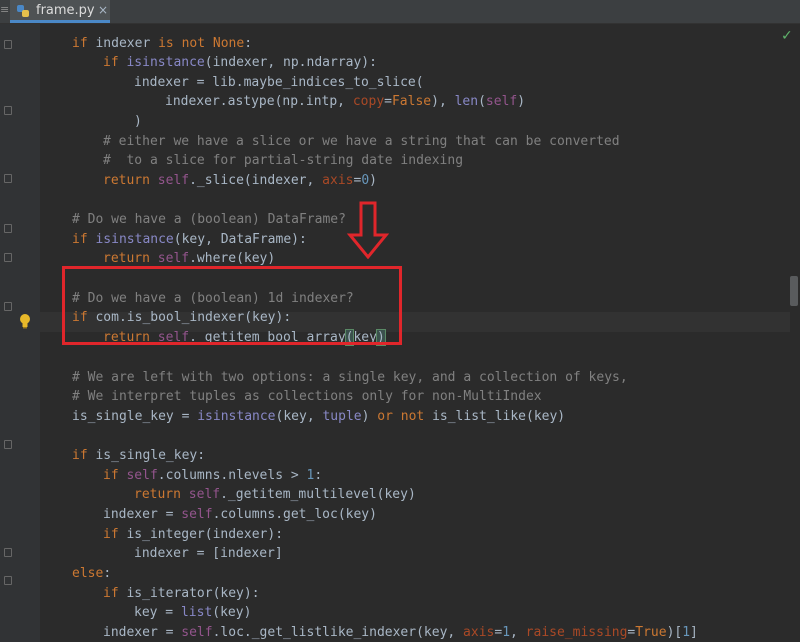  What do you see at coordinates (787, 36) in the screenshot?
I see `inspection-ok-icon: ✓` at bounding box center [787, 36].